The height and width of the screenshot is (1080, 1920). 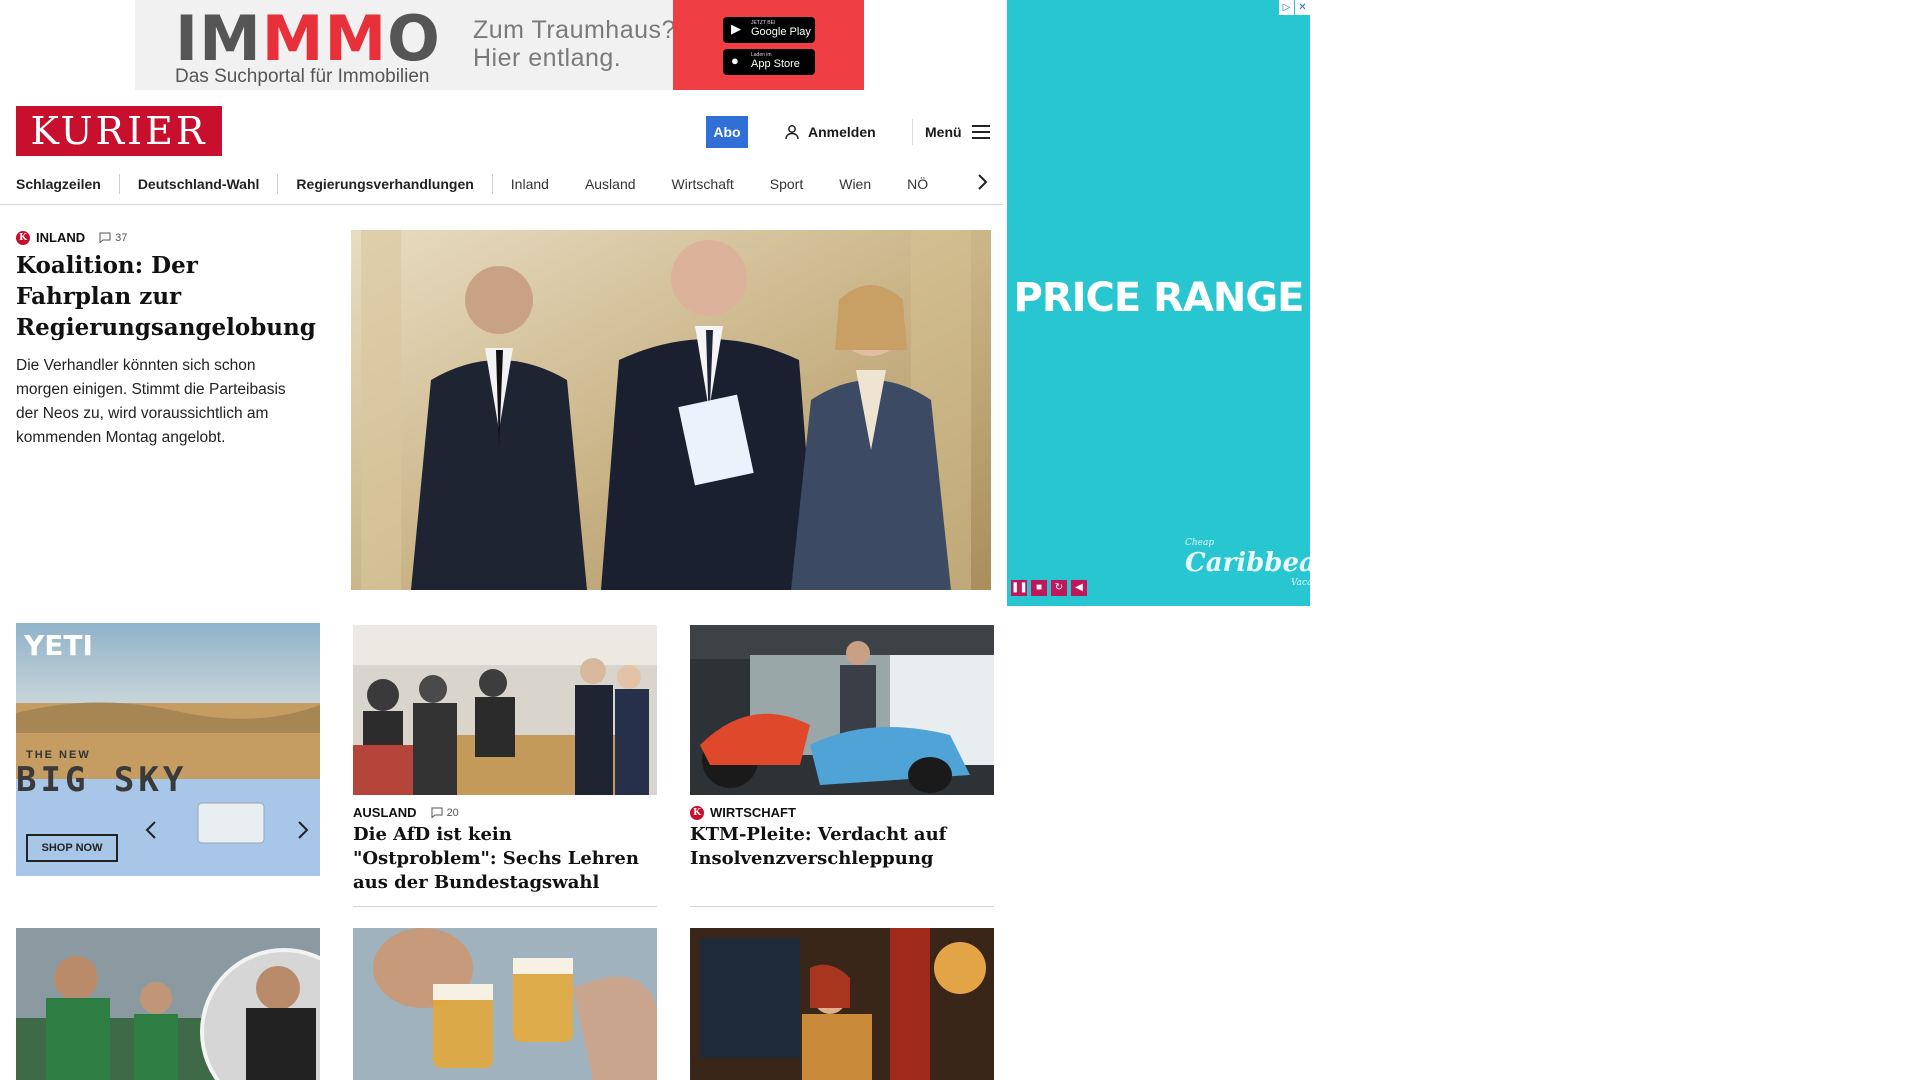 I want to click on card-afd-meta: Ausland 20, so click(x=406, y=812).